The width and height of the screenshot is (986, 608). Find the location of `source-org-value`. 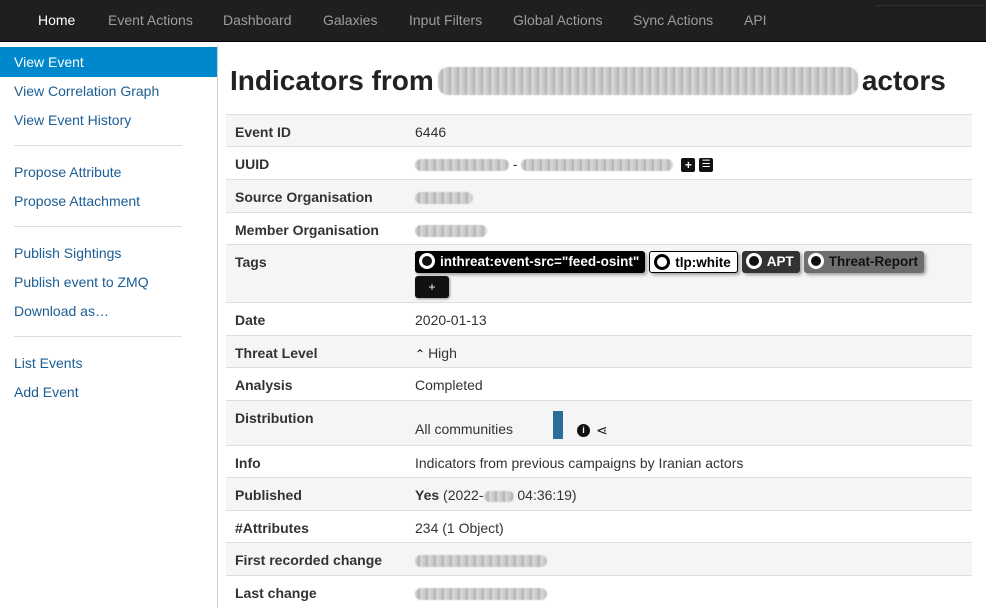

source-org-value is located at coordinates (689, 196).